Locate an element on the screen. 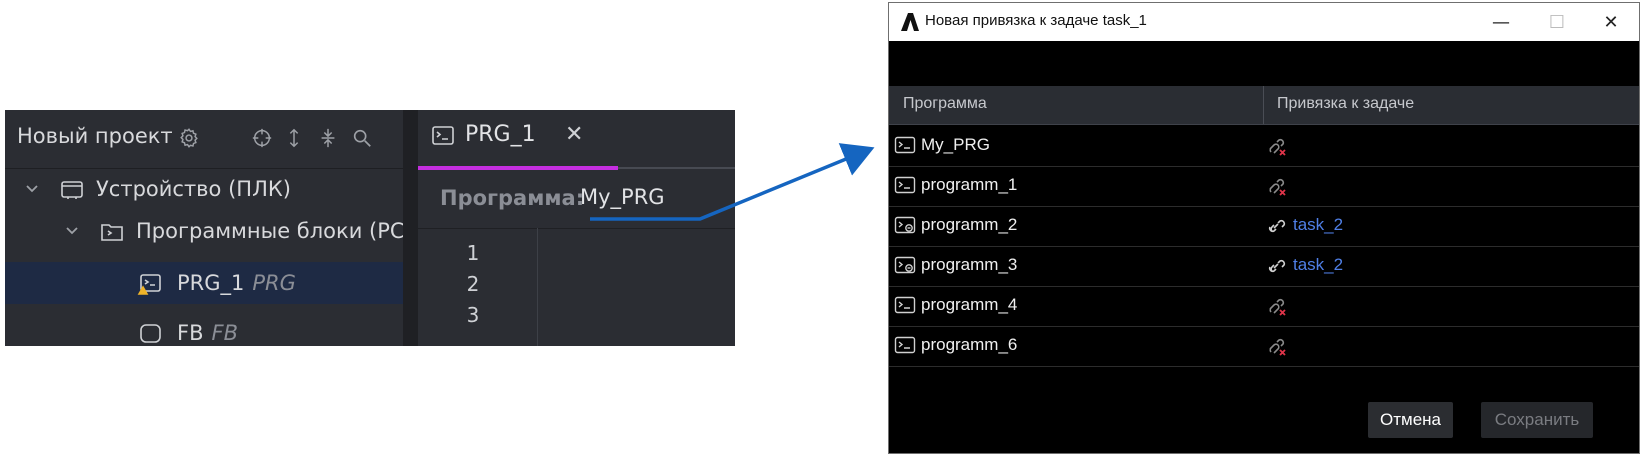 Image resolution: width=1643 pixels, height=456 pixels. line-number: 2 is located at coordinates (473, 284).